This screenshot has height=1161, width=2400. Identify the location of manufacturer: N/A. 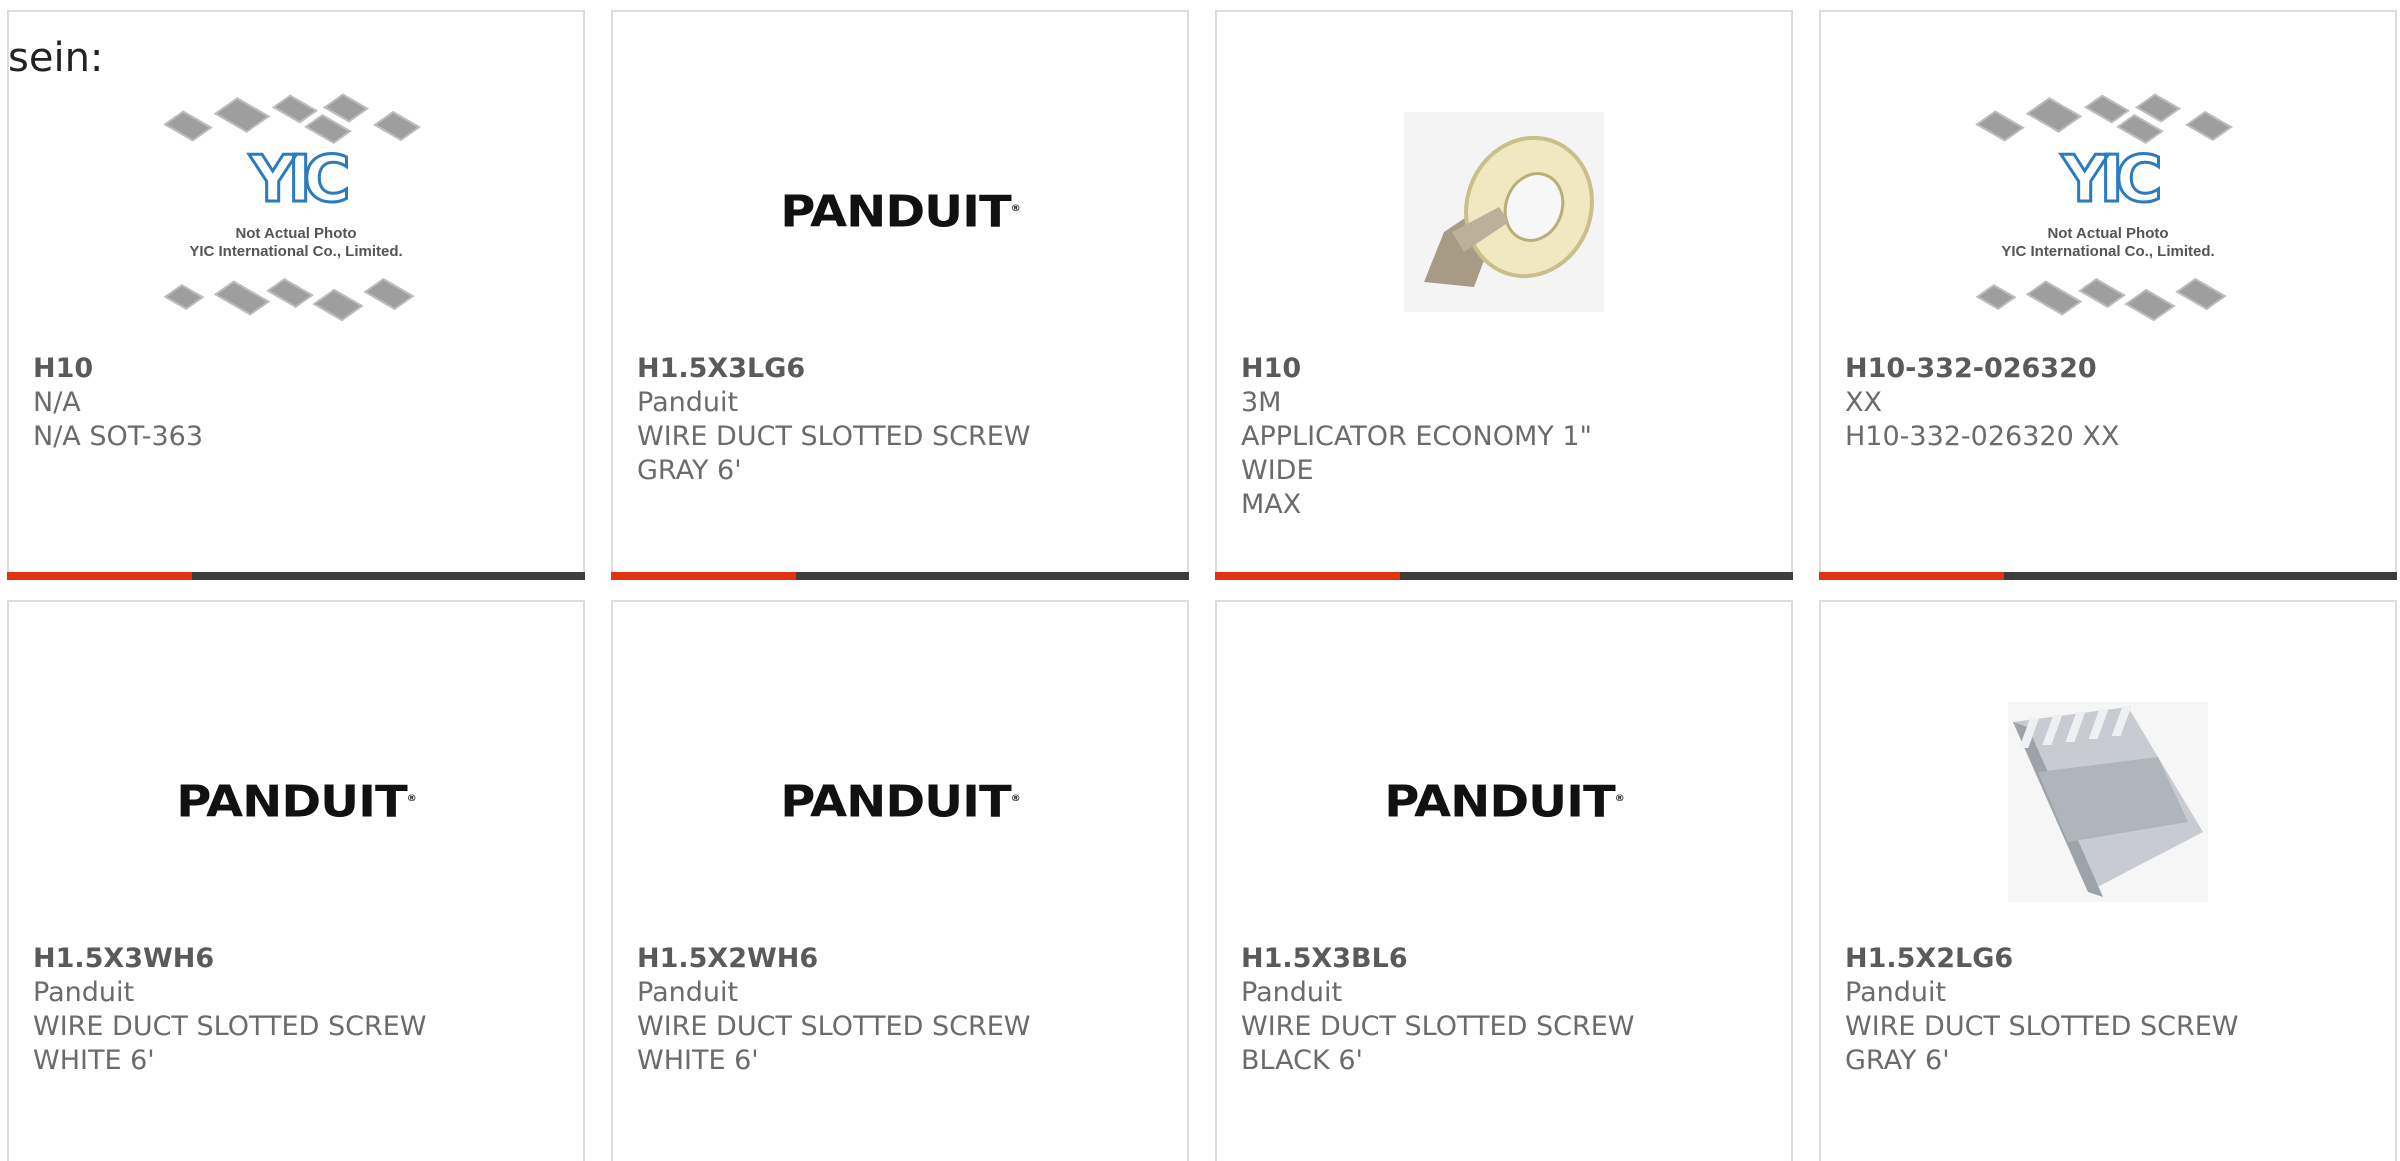
(57, 402).